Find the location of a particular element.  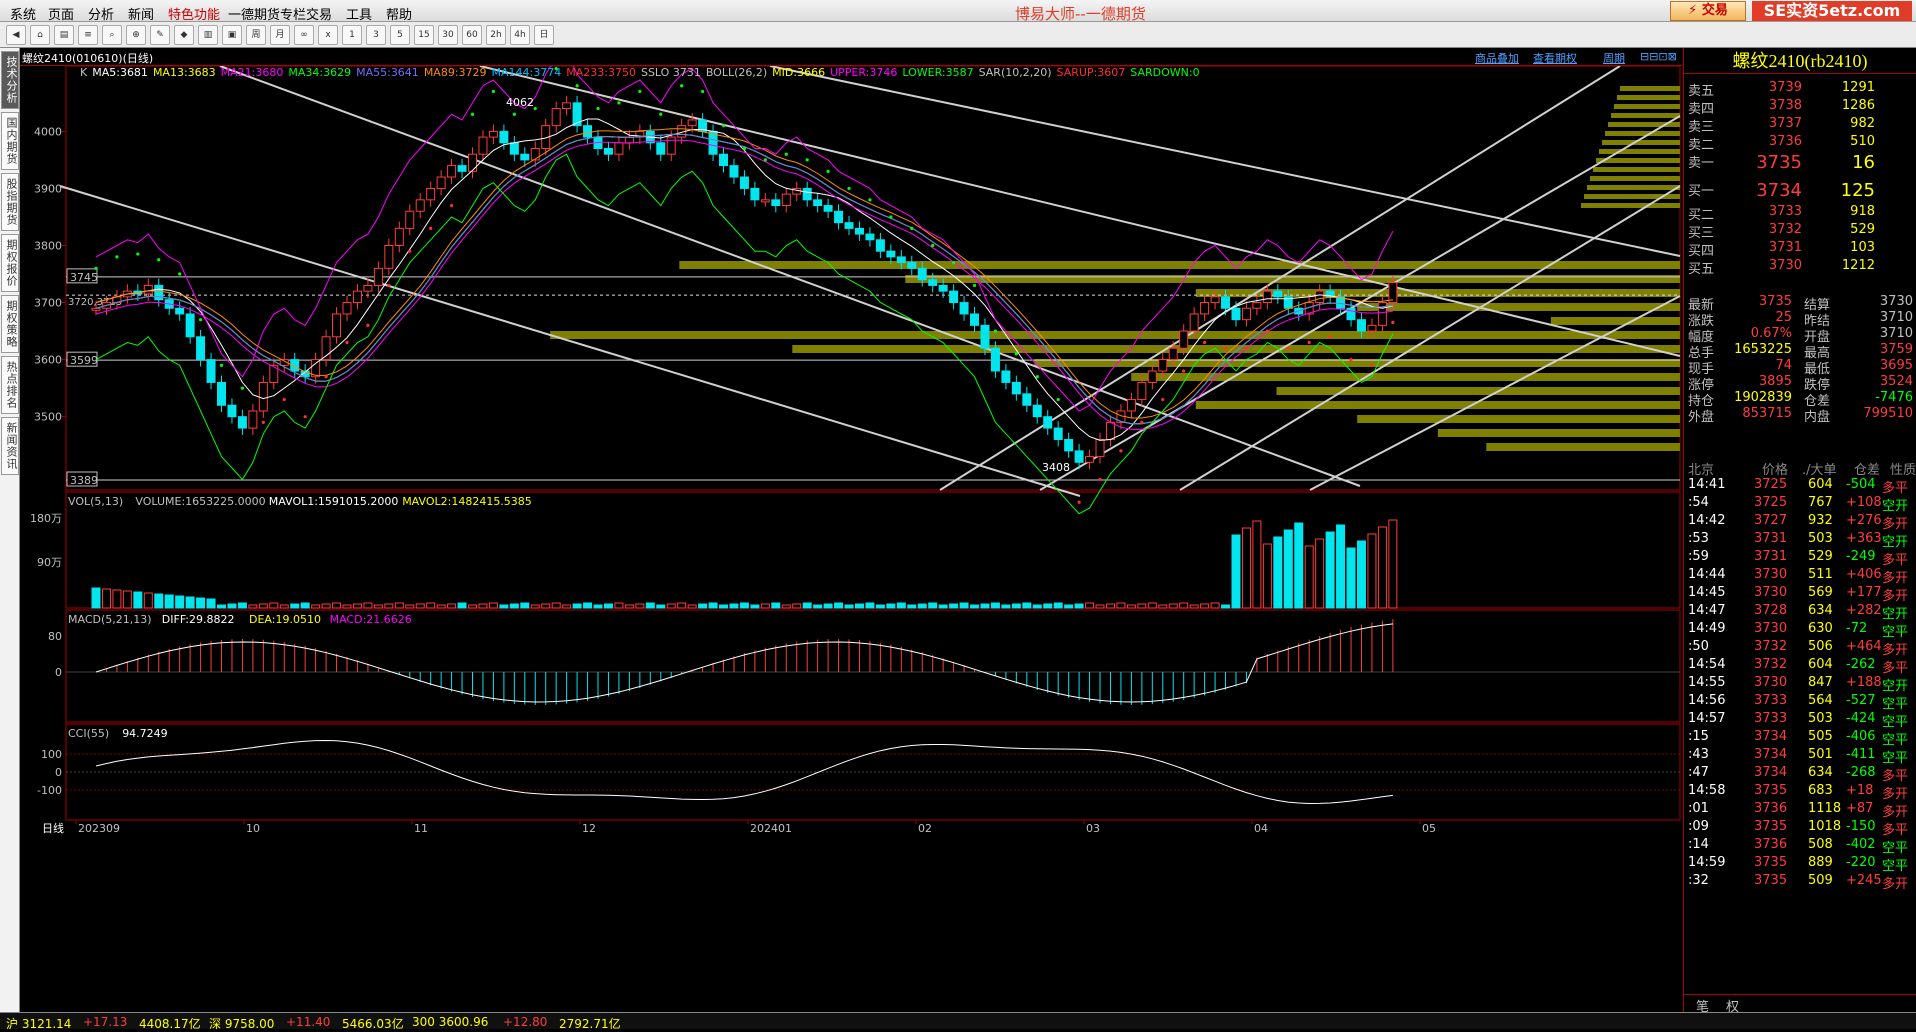

list-icon: ≡ is located at coordinates (88, 35).